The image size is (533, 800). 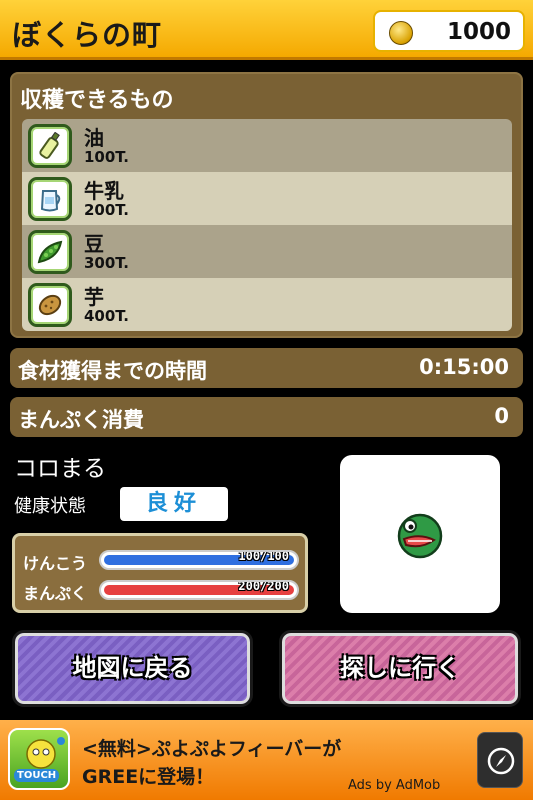 What do you see at coordinates (464, 367) in the screenshot?
I see `timer-value: 0:15:00` at bounding box center [464, 367].